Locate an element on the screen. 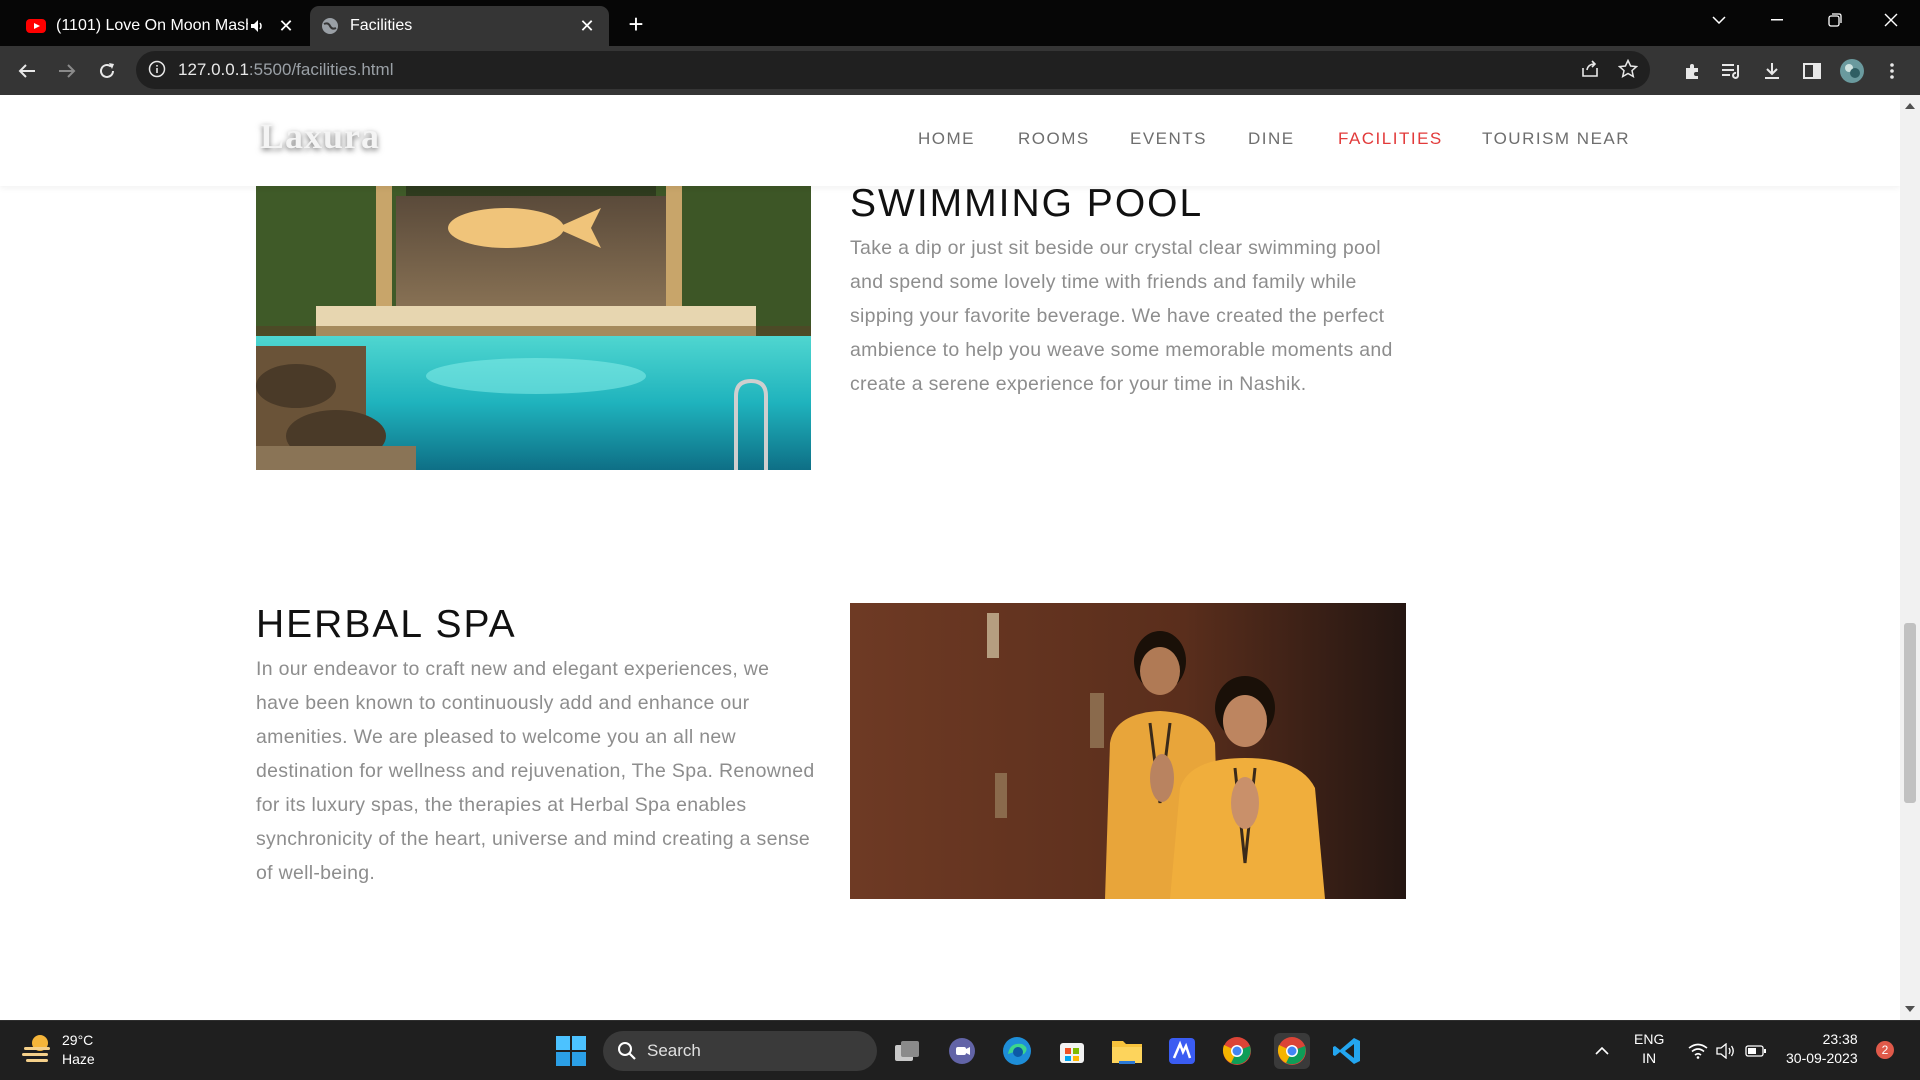 Image resolution: width=1920 pixels, height=1080 pixels. tab-title: (1101) Love On Moon Mash is located at coordinates (152, 25).